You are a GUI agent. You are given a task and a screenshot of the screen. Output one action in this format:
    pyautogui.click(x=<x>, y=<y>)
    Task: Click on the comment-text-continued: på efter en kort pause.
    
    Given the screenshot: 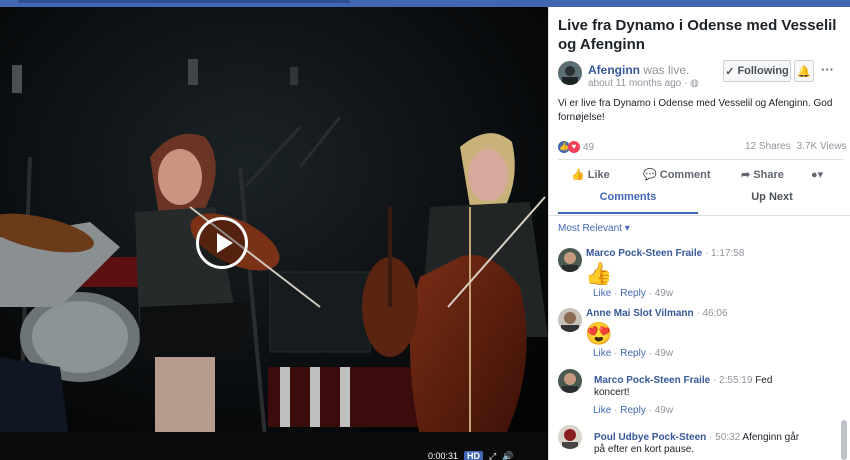 What is the action you would take?
    pyautogui.click(x=644, y=449)
    